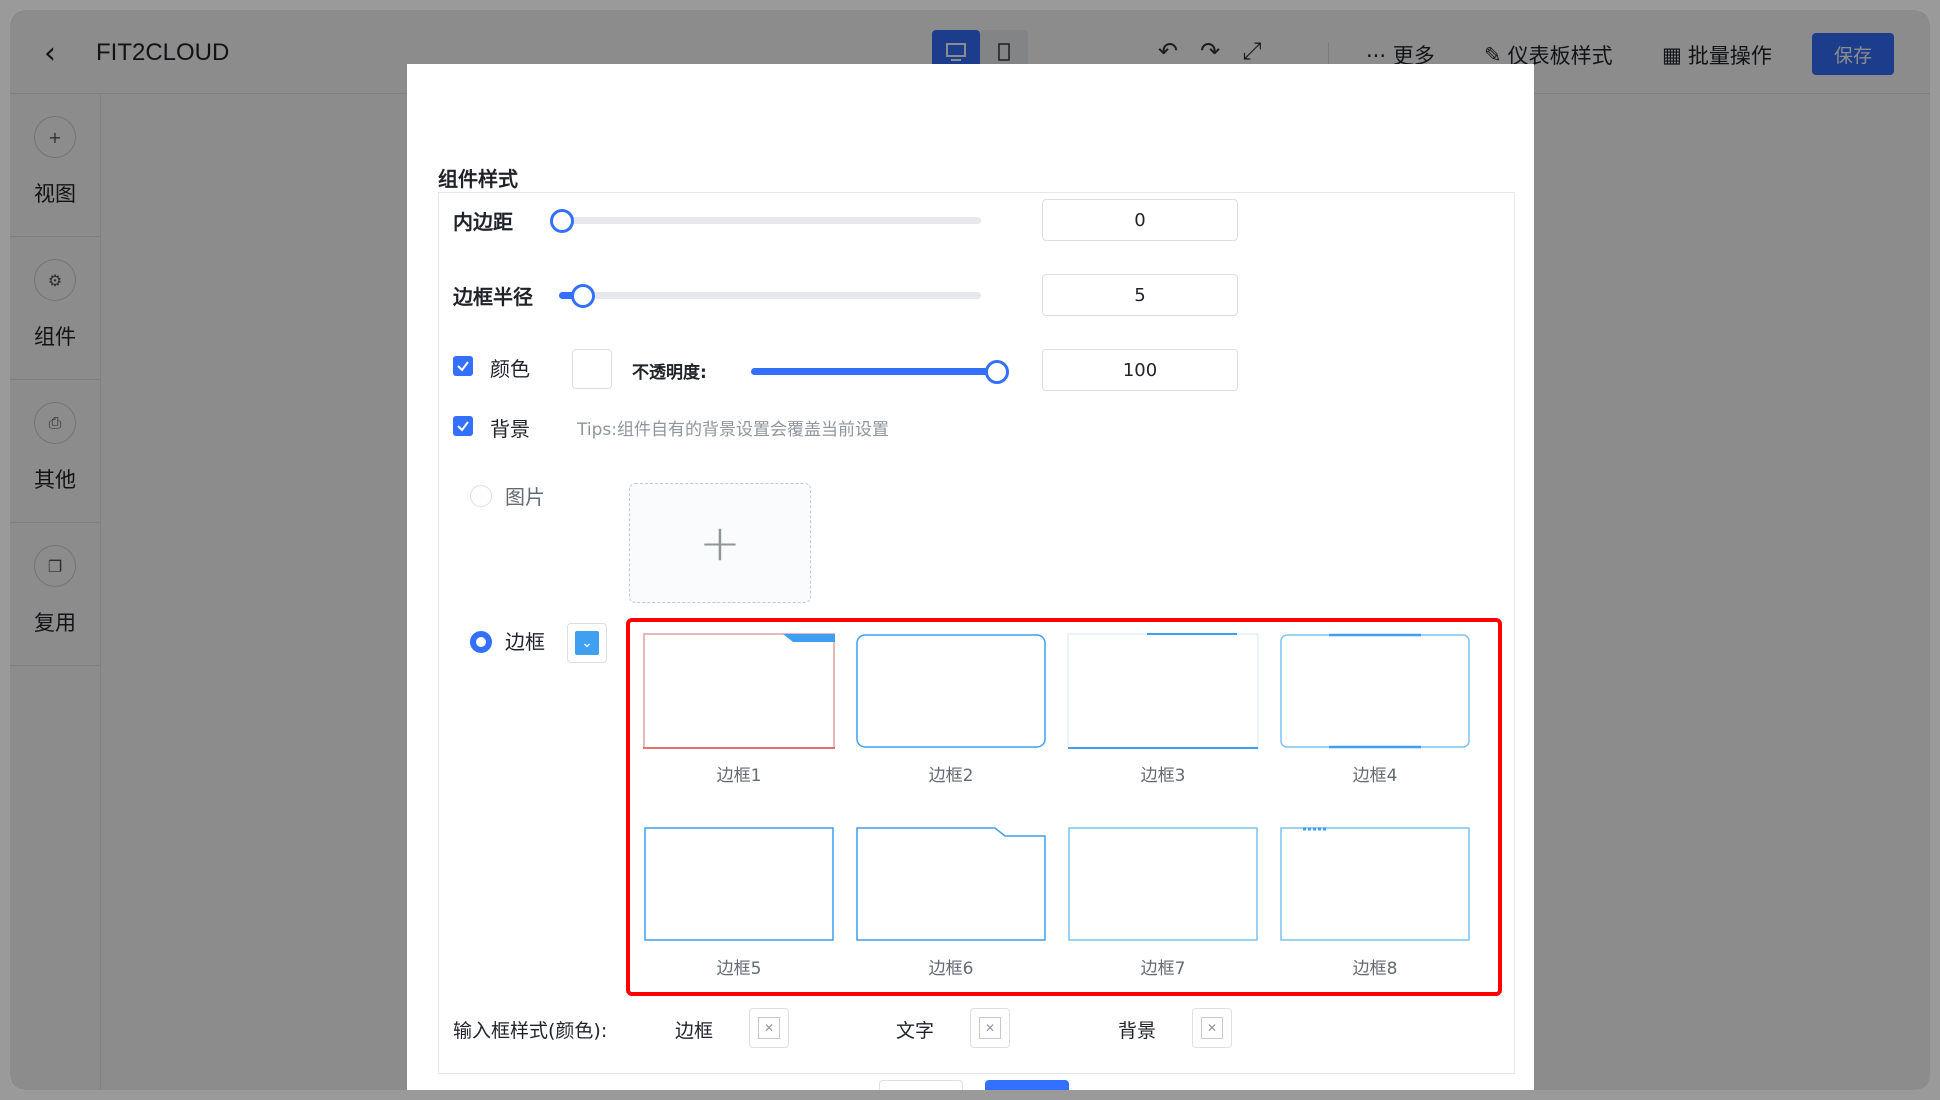 The width and height of the screenshot is (1940, 1100). I want to click on input-background-color-picker: ✕, so click(1212, 1028).